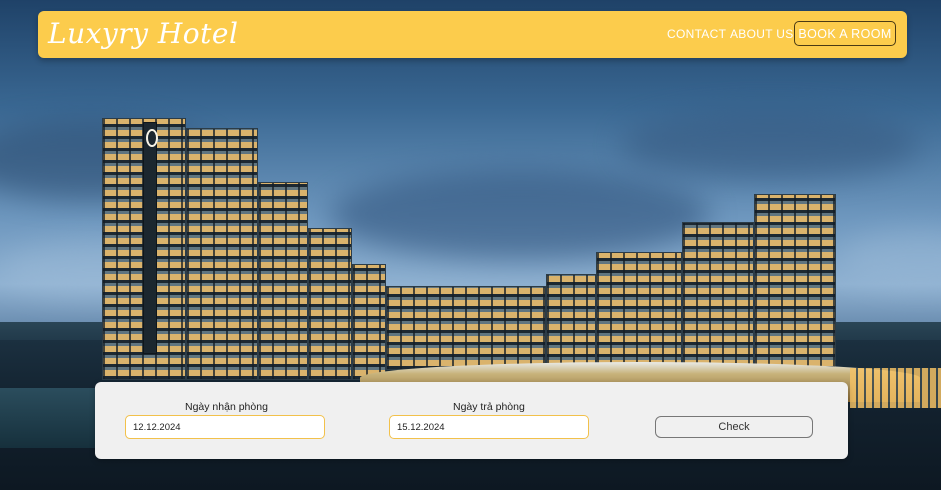 Image resolution: width=941 pixels, height=490 pixels. Describe the element at coordinates (150, 238) in the screenshot. I see `hotel-vertical-sign` at that location.